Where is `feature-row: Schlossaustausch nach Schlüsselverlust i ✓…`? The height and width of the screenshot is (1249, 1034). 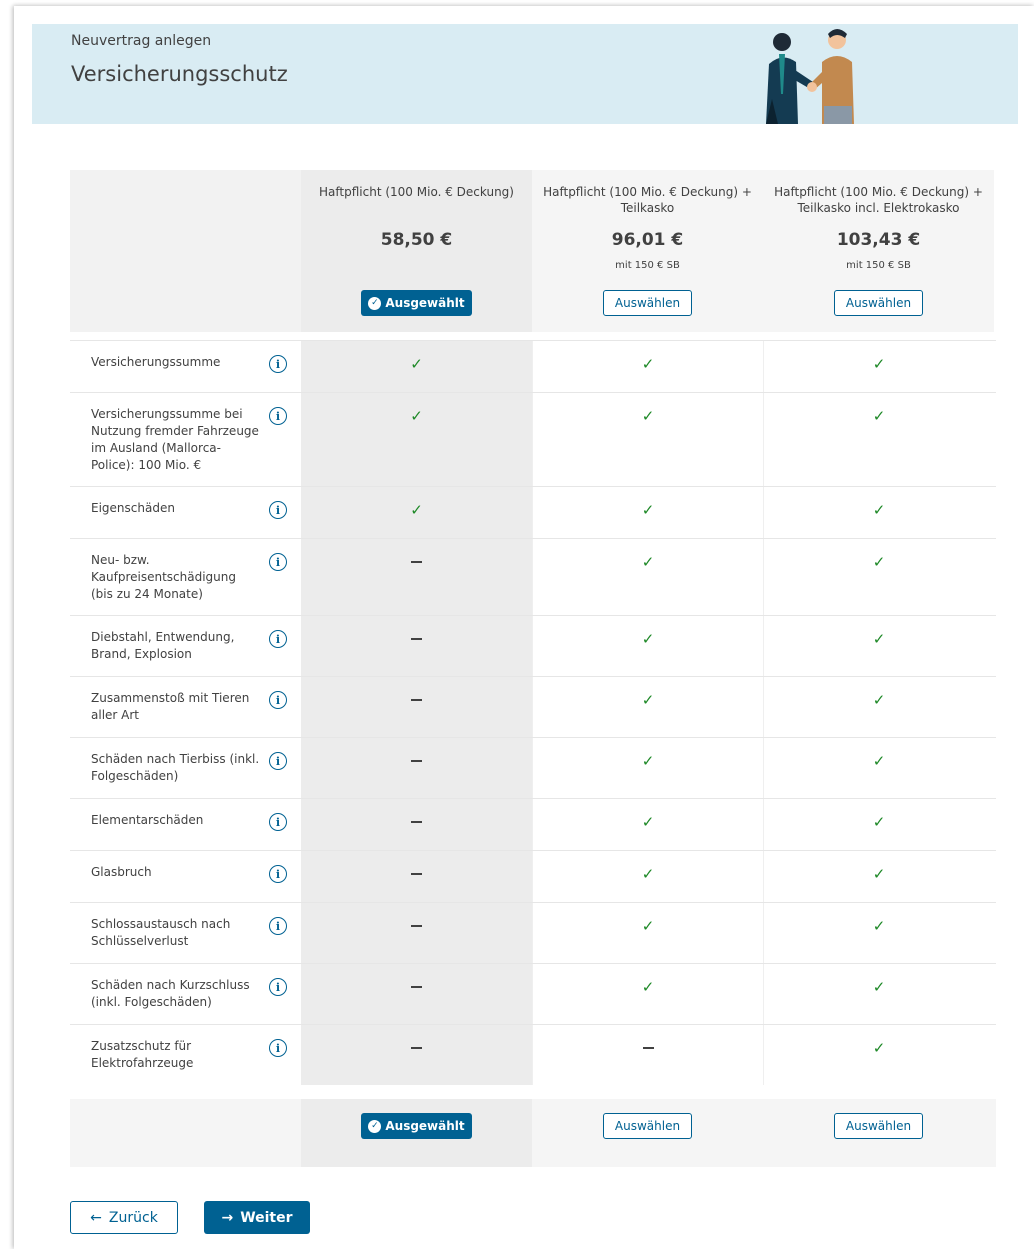 feature-row: Schlossaustausch nach Schlüsselverlust i ✓… is located at coordinates (533, 932).